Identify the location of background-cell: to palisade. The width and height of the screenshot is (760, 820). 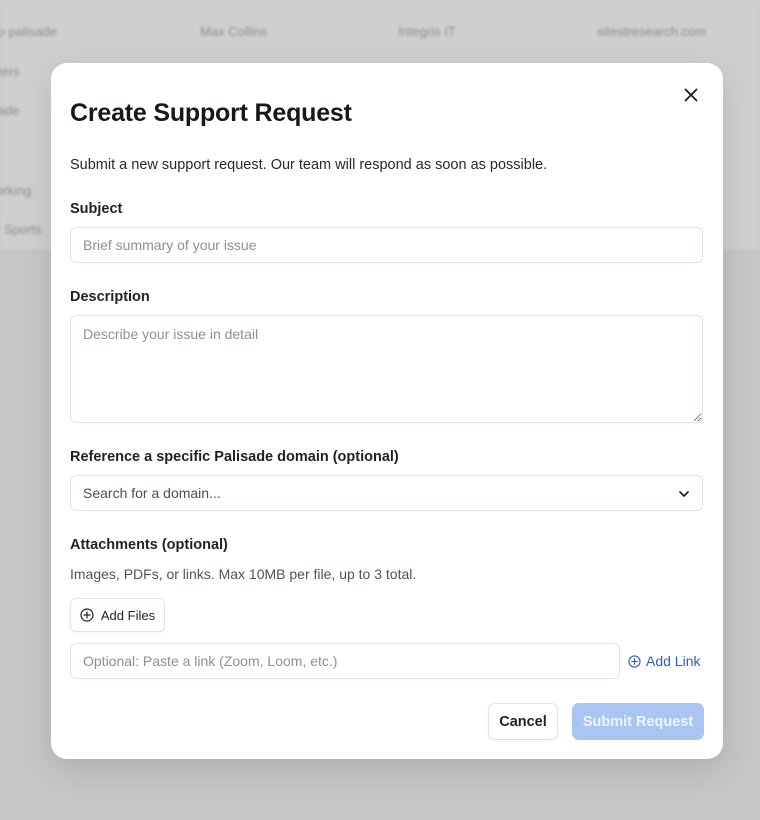
(28, 31).